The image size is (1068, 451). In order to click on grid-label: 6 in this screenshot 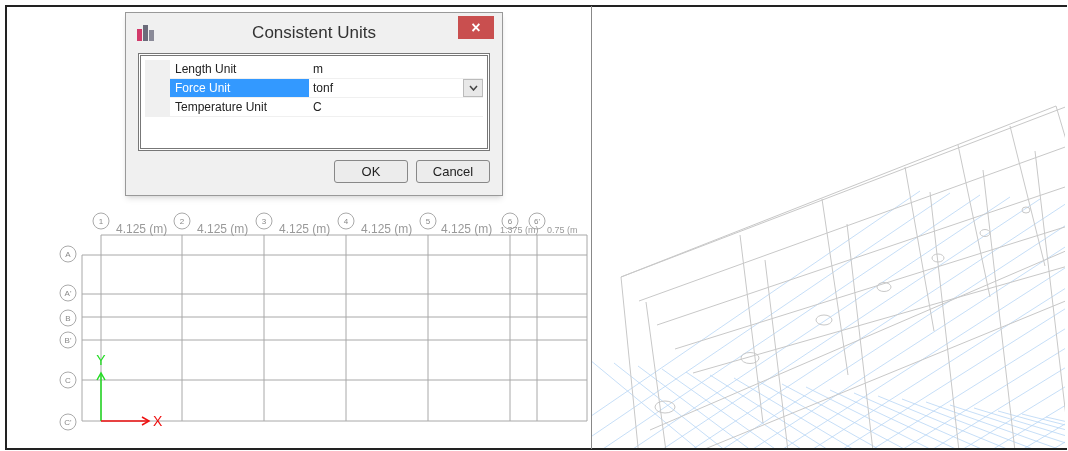, I will do `click(510, 221)`.